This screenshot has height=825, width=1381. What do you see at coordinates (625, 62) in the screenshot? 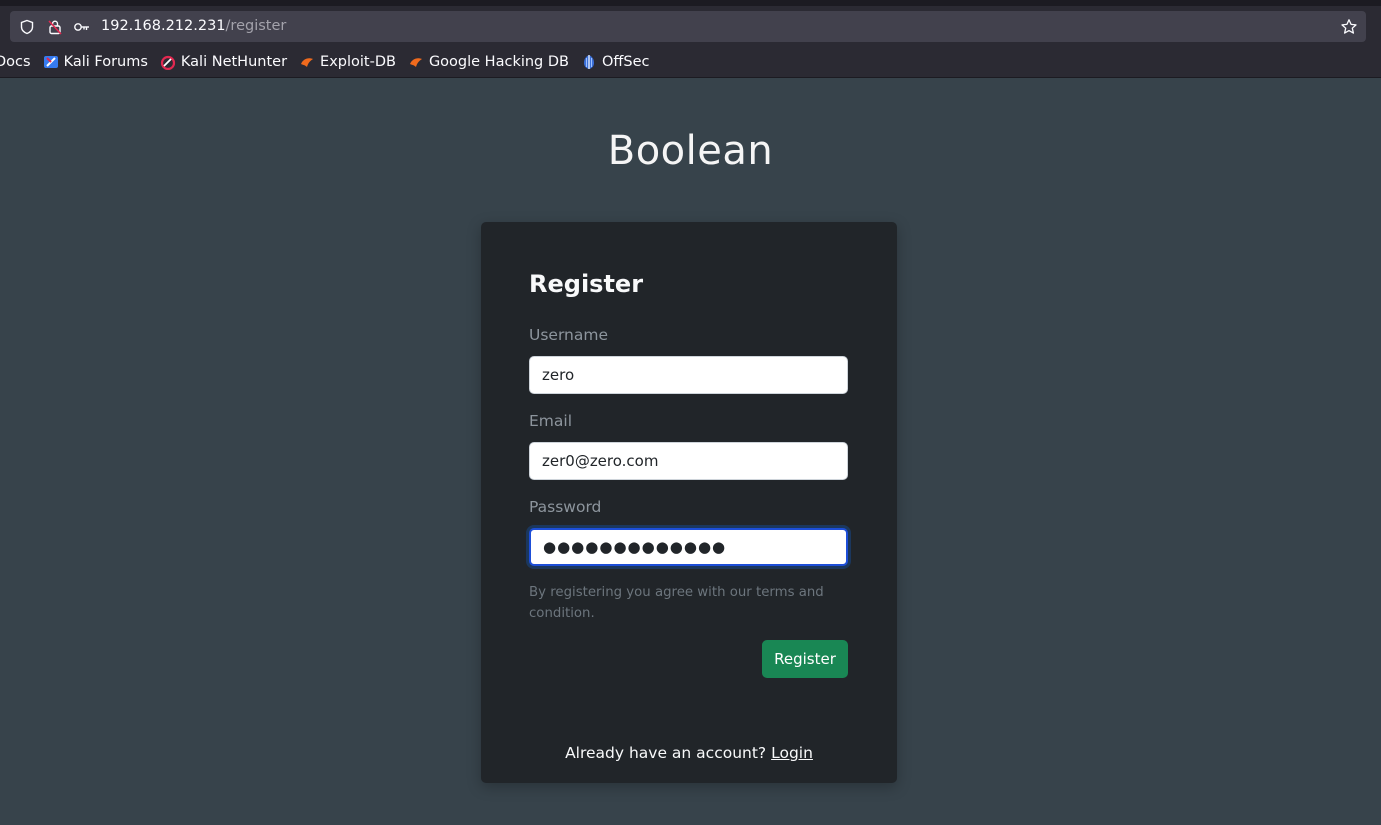
I see `bookmark-label: OffSec` at bounding box center [625, 62].